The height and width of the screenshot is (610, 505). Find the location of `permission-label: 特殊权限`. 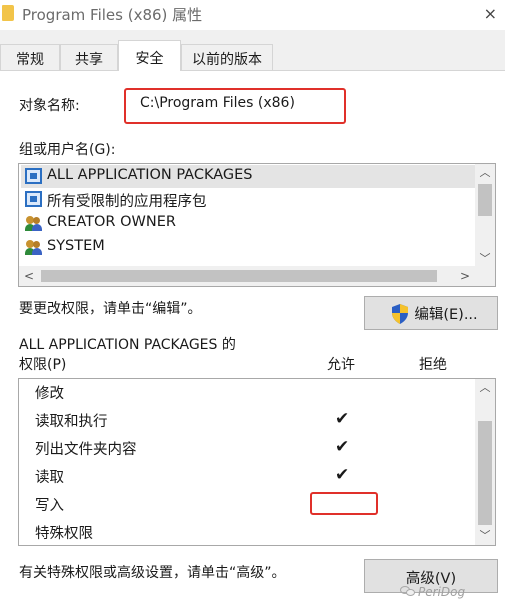

permission-label: 特殊权限 is located at coordinates (64, 534).